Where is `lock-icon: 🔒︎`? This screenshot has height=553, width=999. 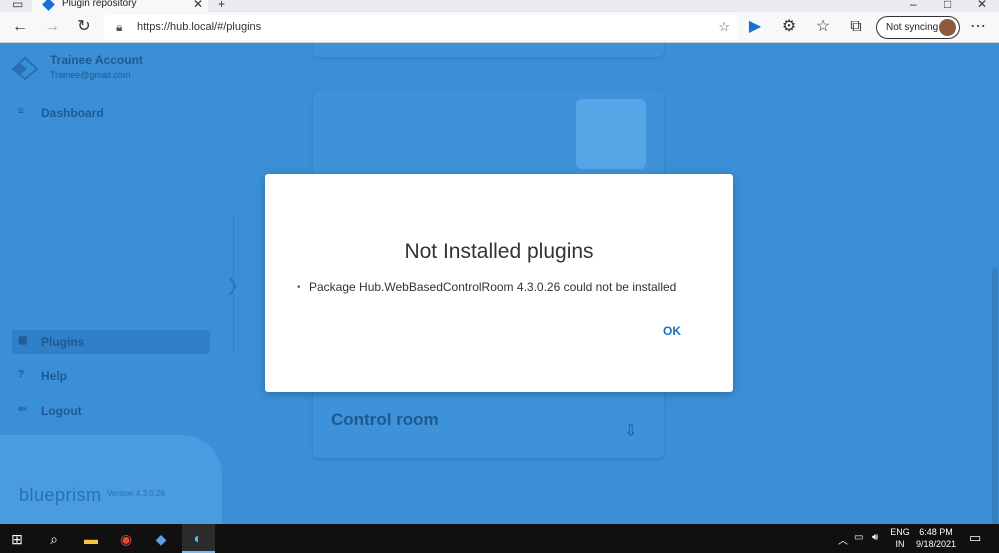 lock-icon: 🔒︎ is located at coordinates (119, 27).